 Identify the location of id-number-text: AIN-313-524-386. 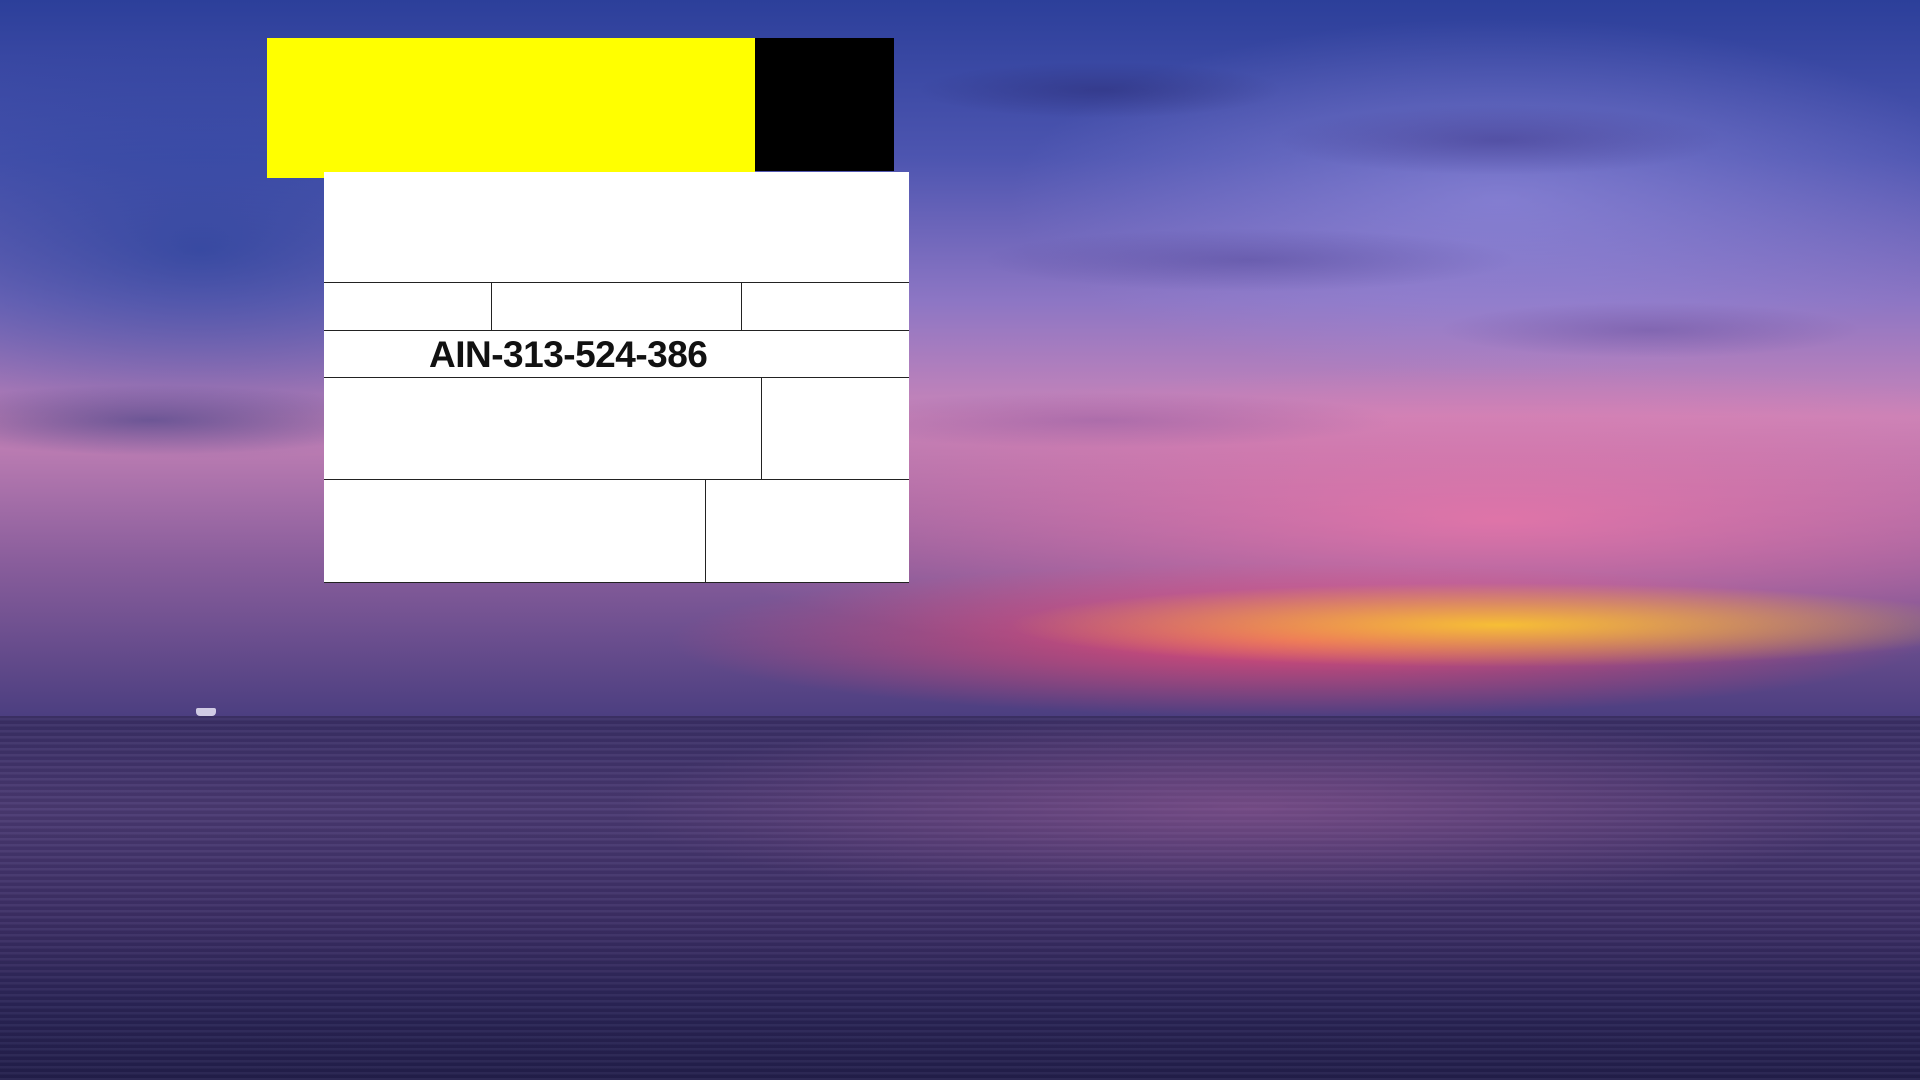
(568, 354).